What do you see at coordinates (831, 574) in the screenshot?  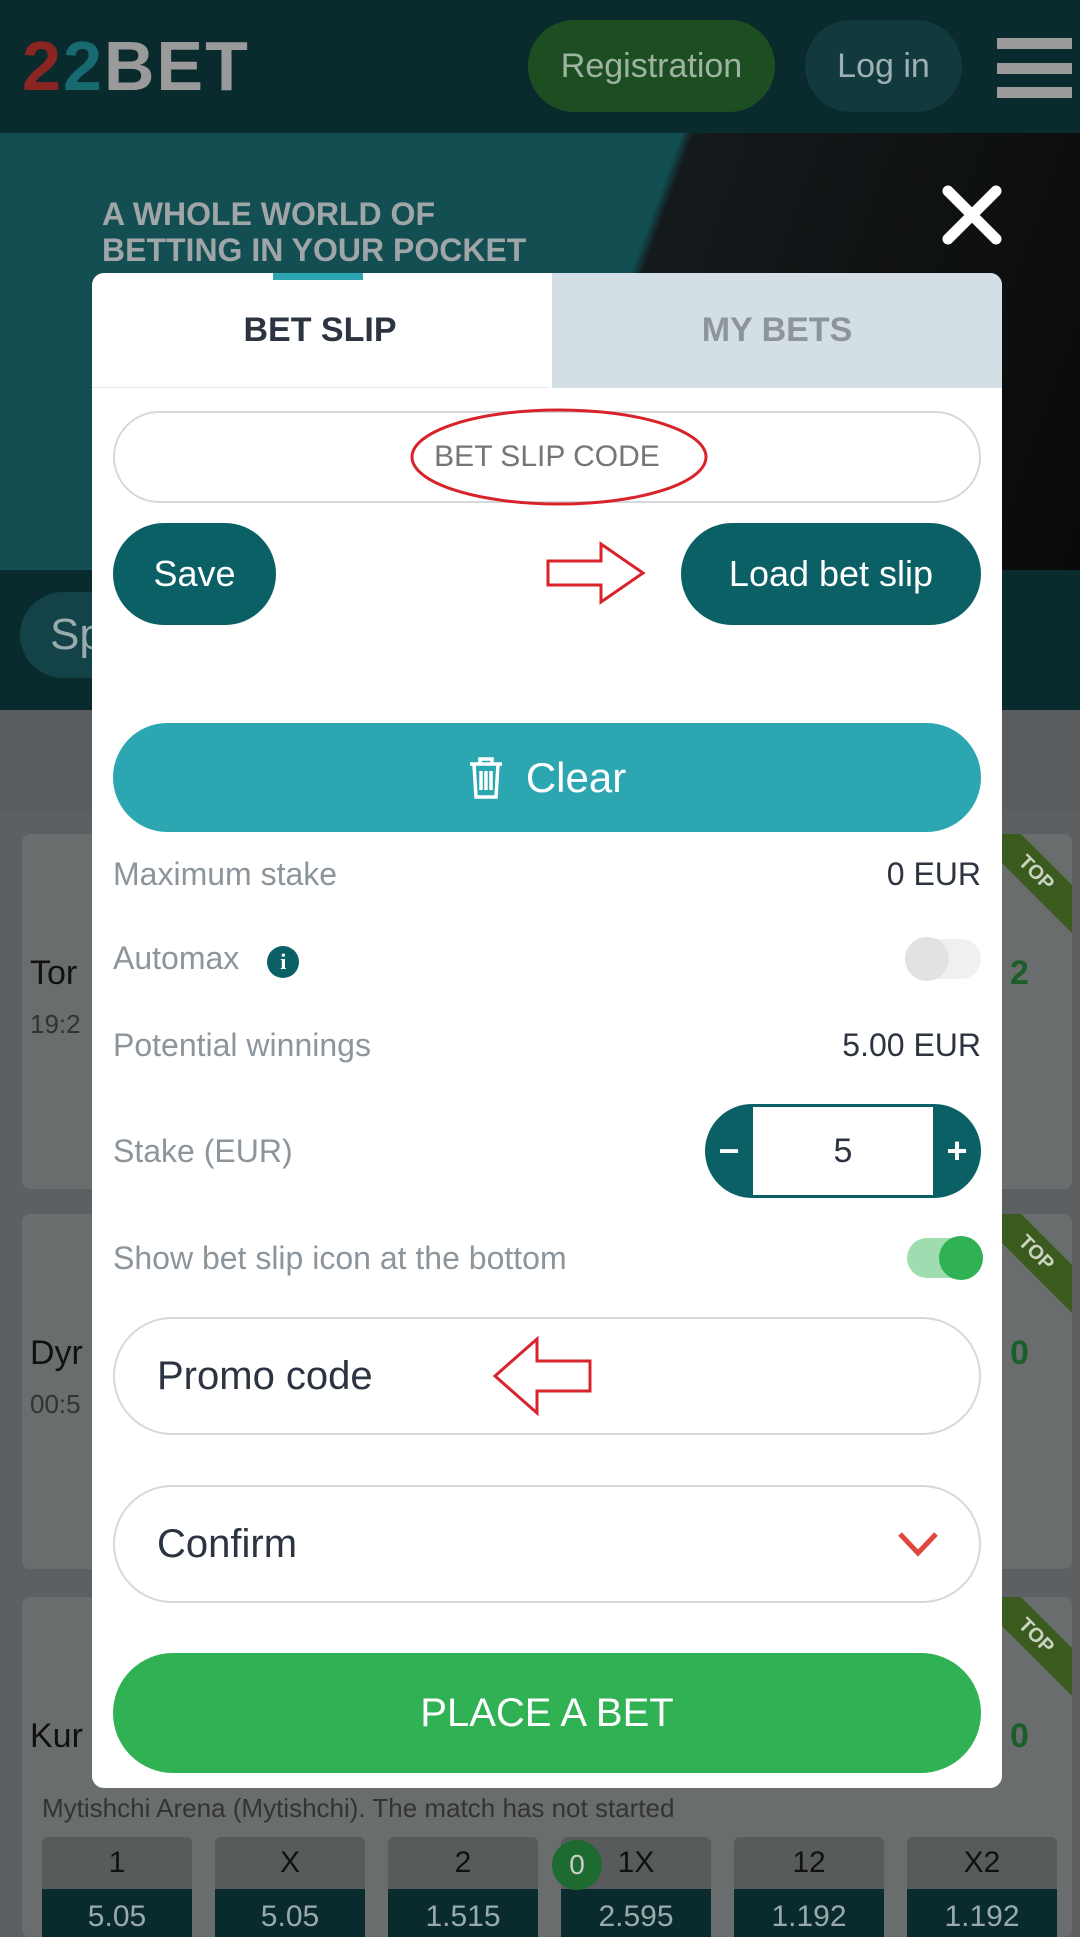 I see `load-bet-slip-button: Load bet slip` at bounding box center [831, 574].